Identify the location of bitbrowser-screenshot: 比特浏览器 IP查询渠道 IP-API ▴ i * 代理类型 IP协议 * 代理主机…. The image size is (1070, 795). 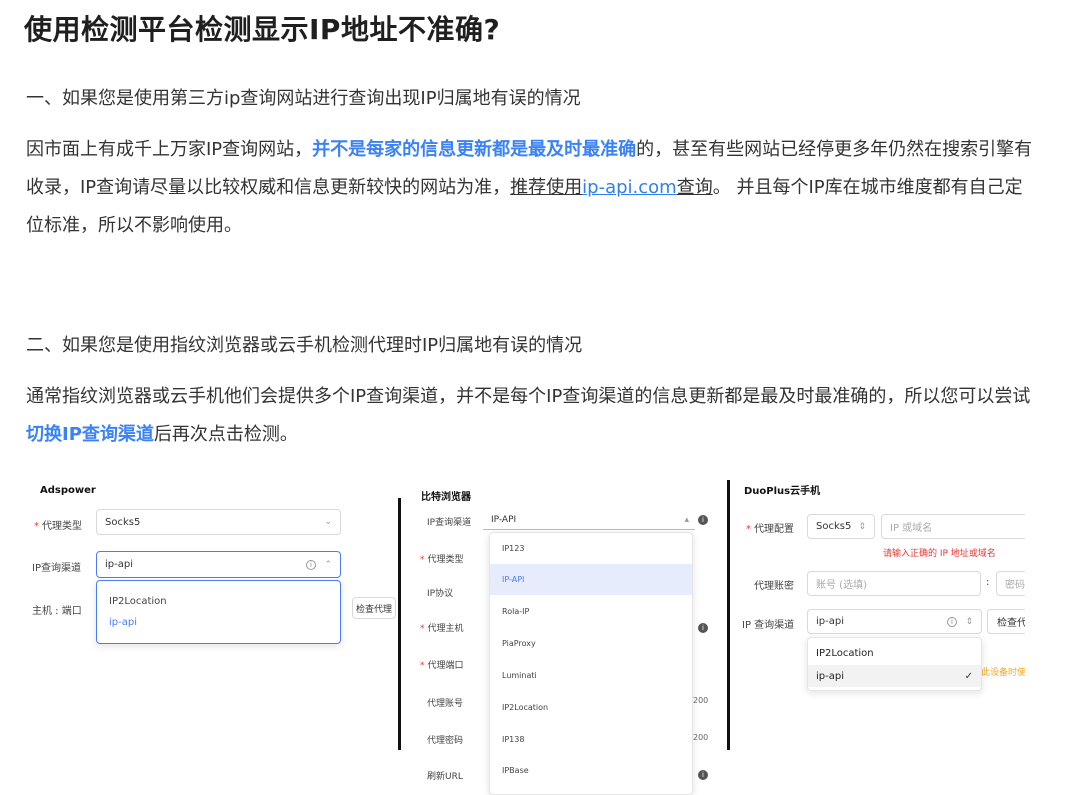
(565, 637).